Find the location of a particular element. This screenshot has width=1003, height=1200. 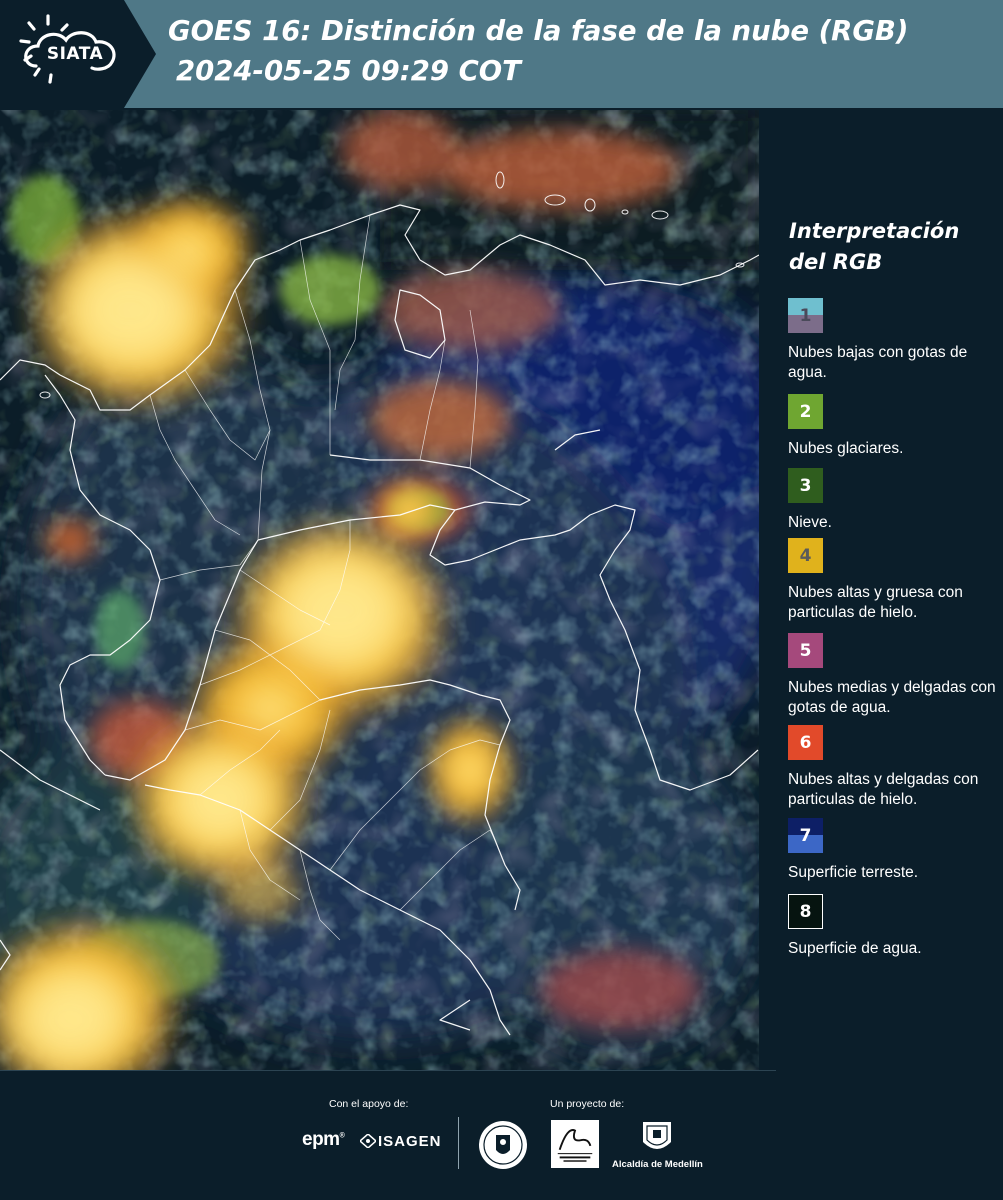

project-label: Un proyecto de: is located at coordinates (587, 1104).